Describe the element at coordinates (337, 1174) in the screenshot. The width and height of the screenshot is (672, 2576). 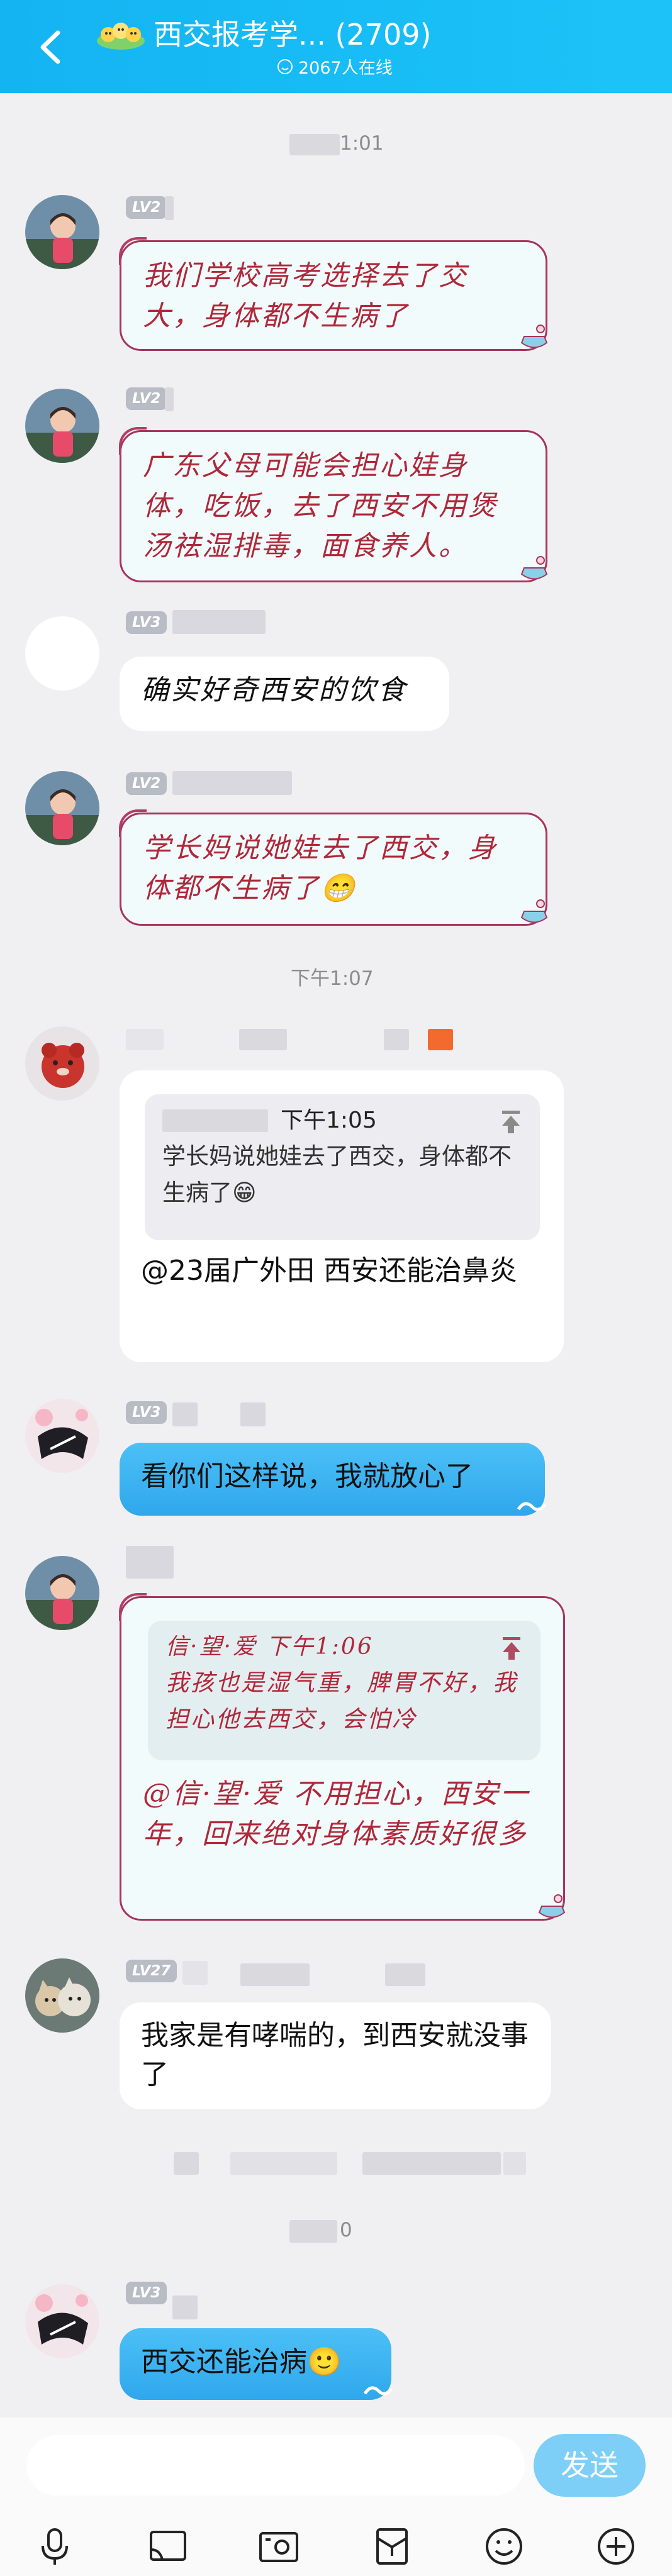
I see `quote-text: 学长妈说她娃去了西交，身体都不生病了😁` at that location.